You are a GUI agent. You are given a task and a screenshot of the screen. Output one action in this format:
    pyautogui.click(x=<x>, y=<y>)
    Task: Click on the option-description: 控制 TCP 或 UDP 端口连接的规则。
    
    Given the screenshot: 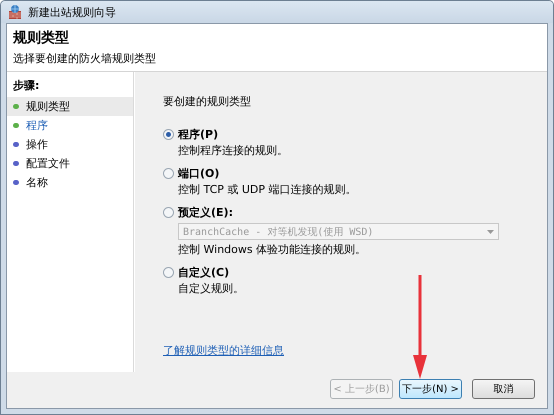 What is the action you would take?
    pyautogui.click(x=267, y=189)
    